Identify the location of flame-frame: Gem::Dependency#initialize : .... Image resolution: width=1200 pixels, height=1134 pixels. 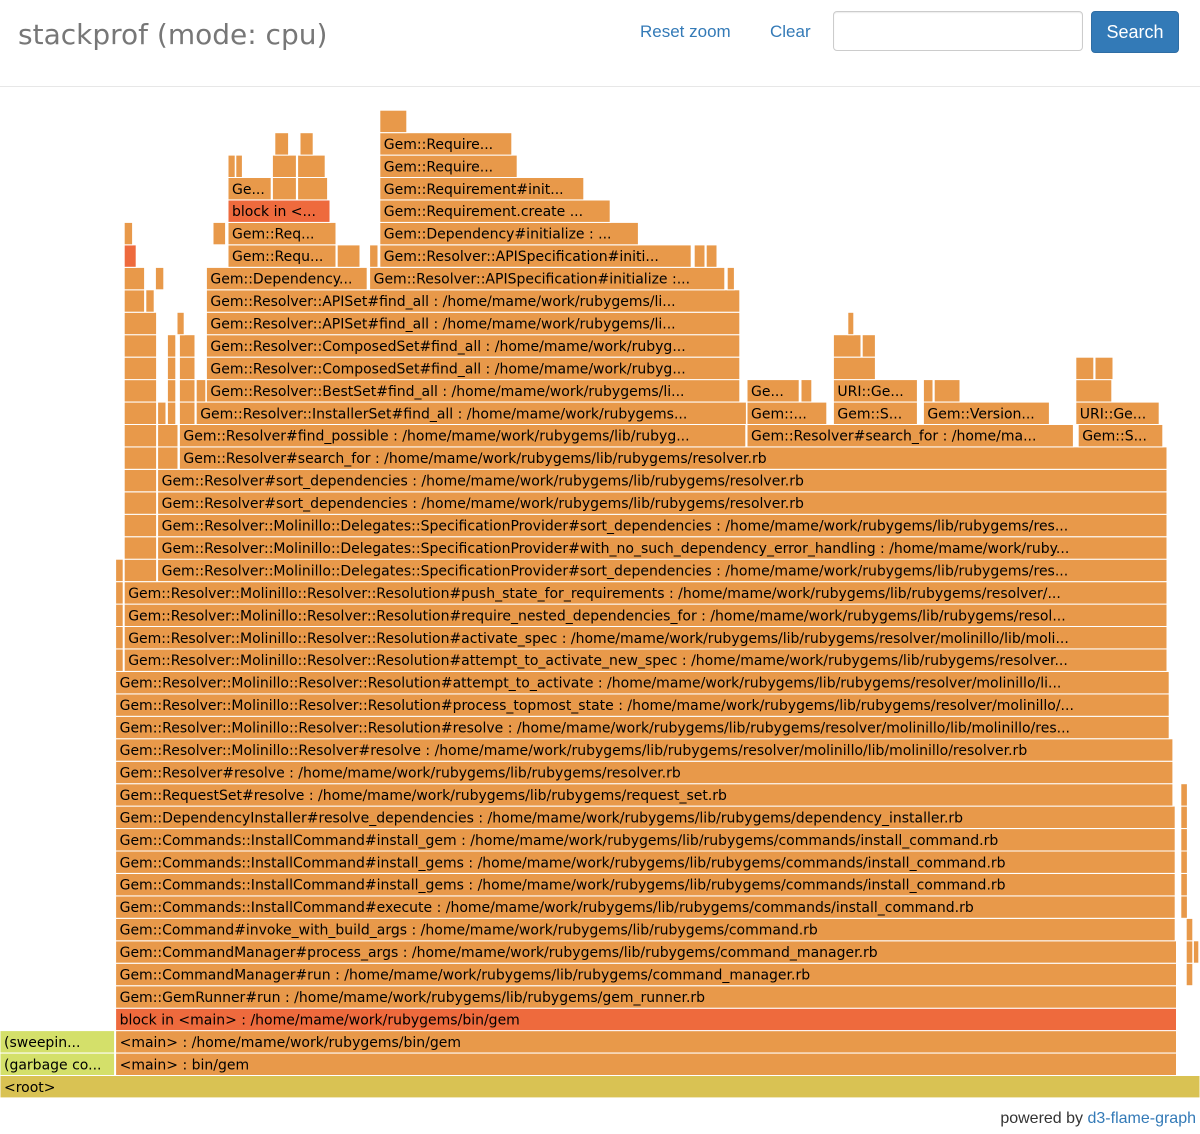
(509, 233).